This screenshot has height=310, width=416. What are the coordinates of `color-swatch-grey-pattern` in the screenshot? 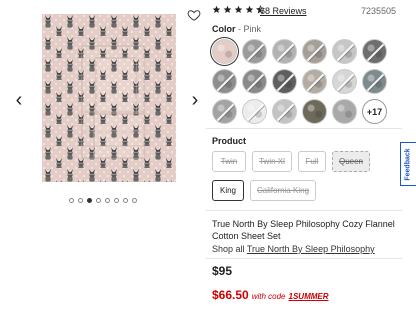 It's located at (224, 81).